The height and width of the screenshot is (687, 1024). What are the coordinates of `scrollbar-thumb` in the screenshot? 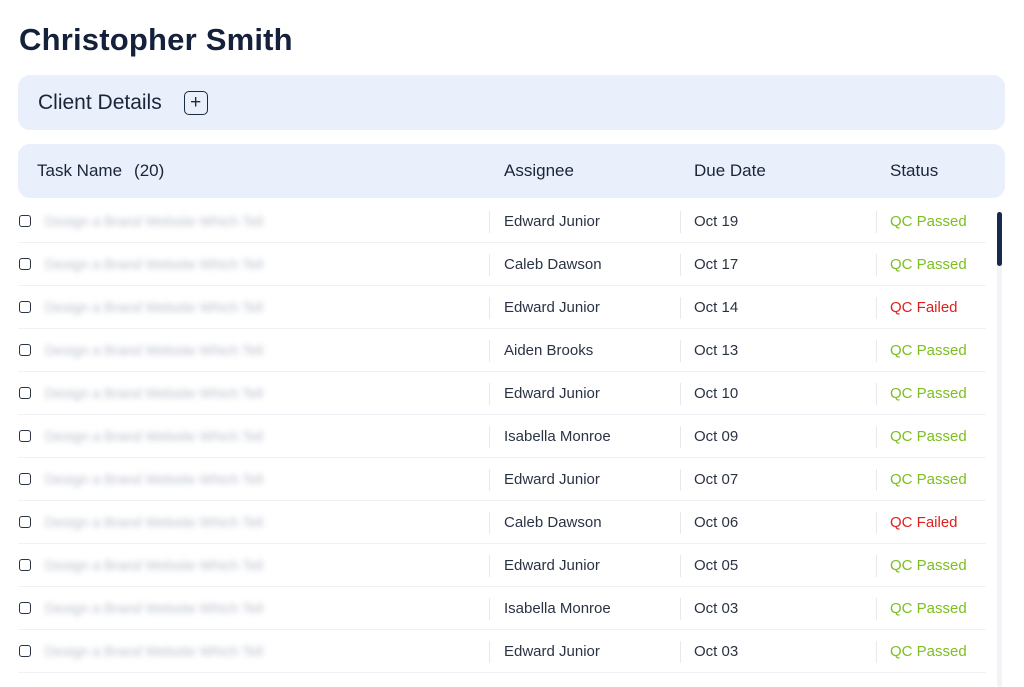 It's located at (999, 239).